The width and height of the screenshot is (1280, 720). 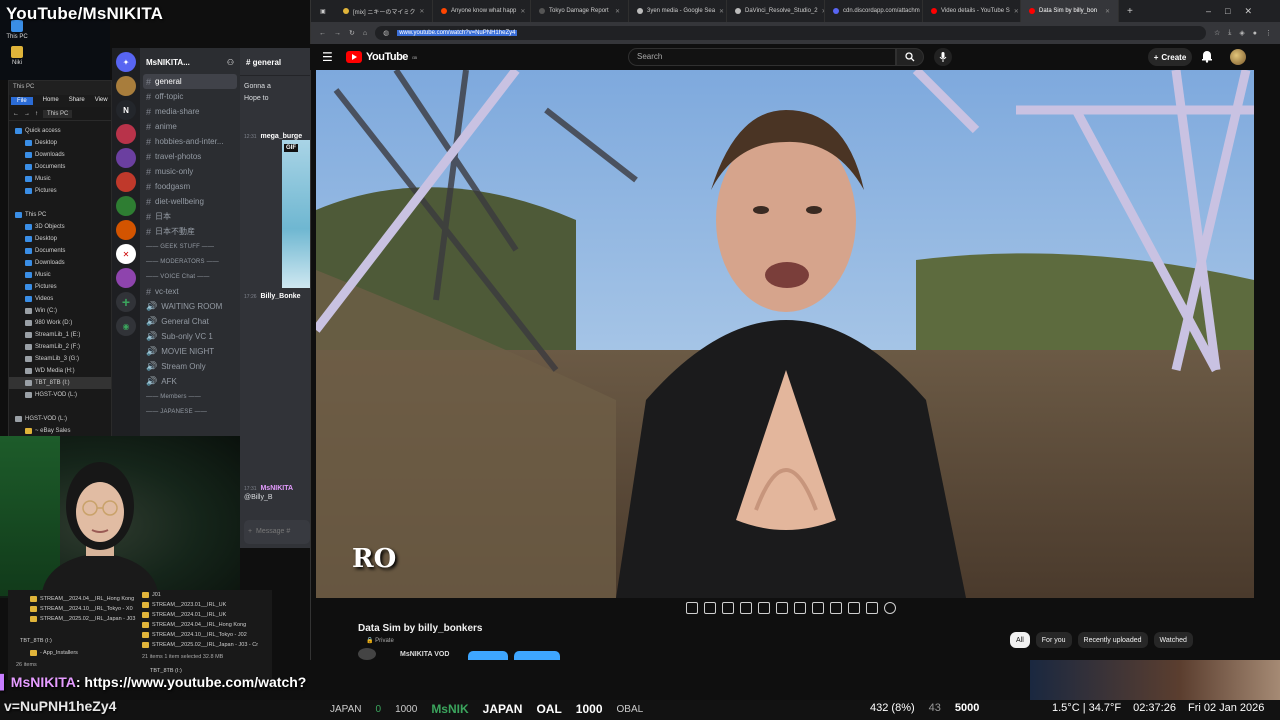 I want to click on pip-icon, so click(x=764, y=608).